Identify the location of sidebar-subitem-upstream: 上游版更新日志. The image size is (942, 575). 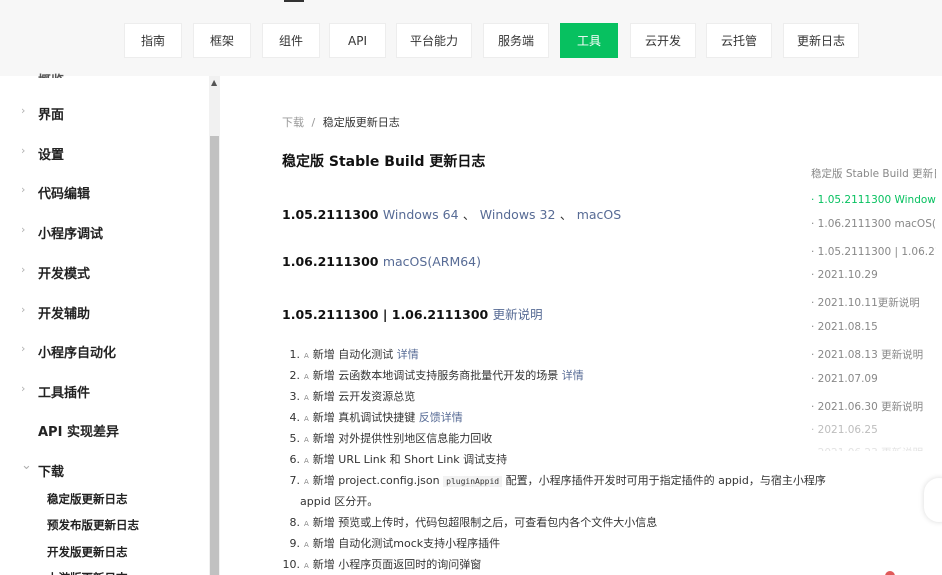
(87, 572).